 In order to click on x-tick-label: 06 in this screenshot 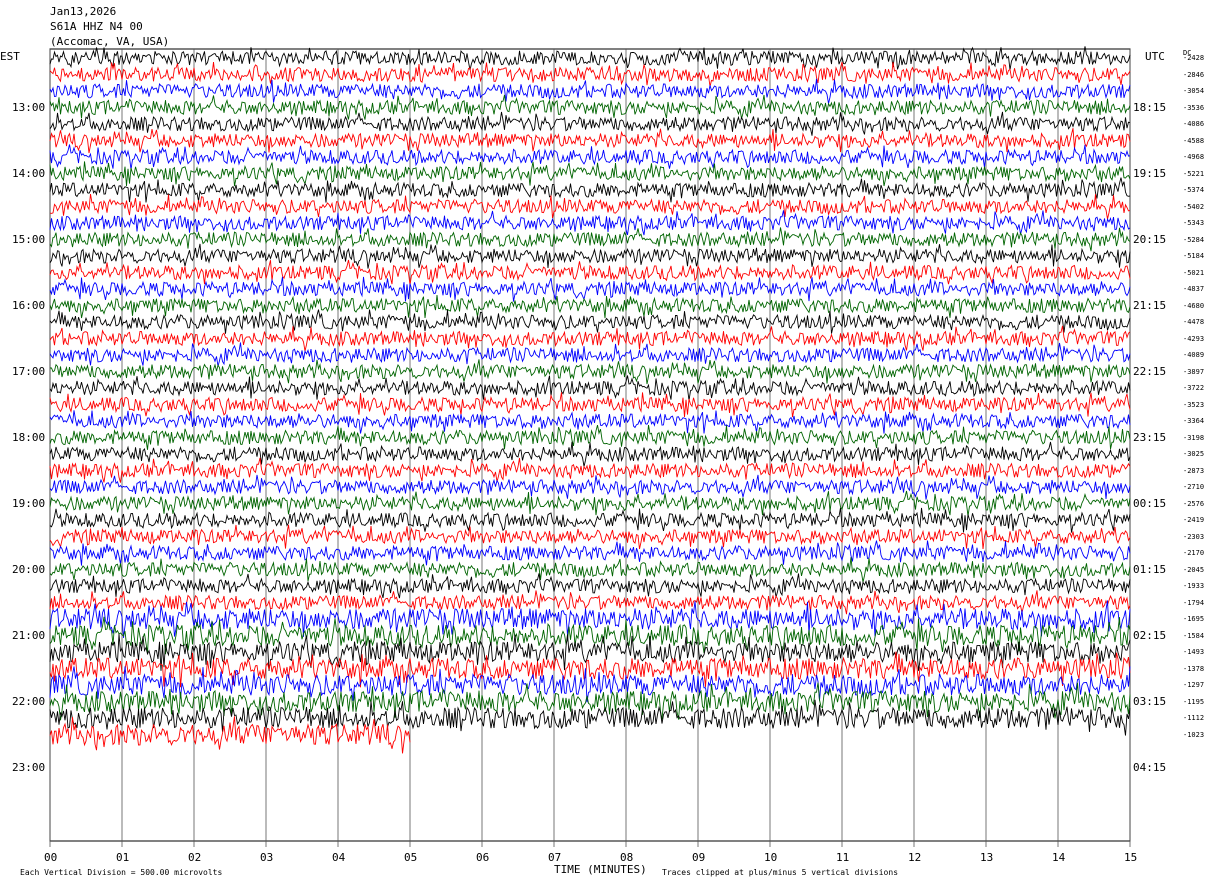, I will do `click(483, 857)`.